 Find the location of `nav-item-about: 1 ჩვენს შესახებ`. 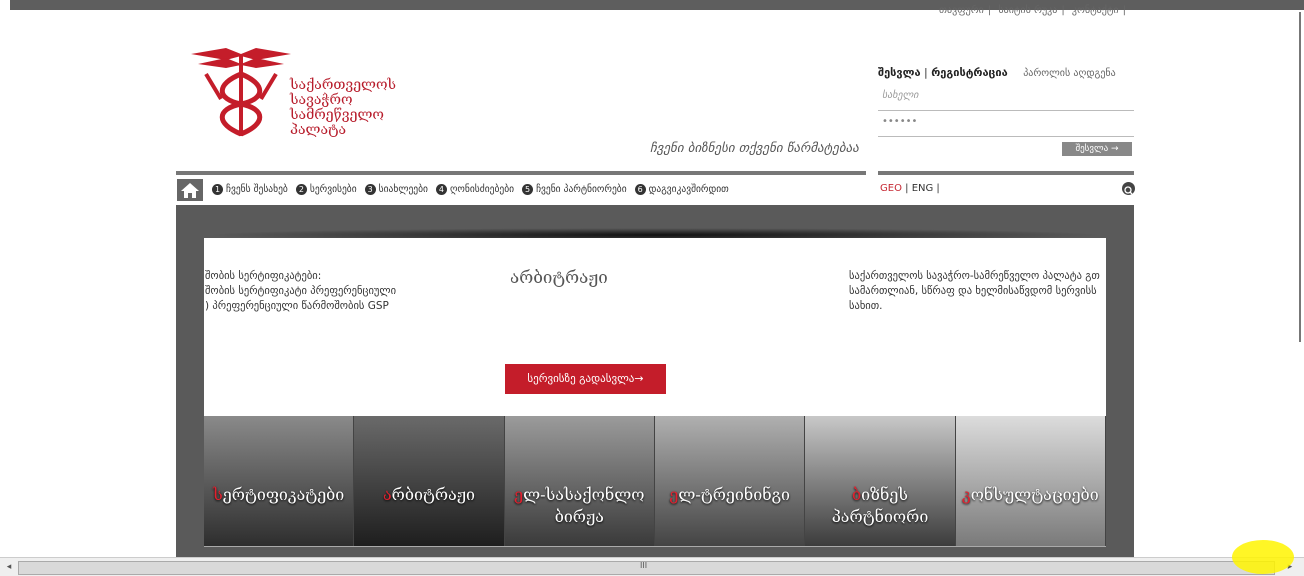

nav-item-about: 1 ჩვენს შესახებ is located at coordinates (250, 189).